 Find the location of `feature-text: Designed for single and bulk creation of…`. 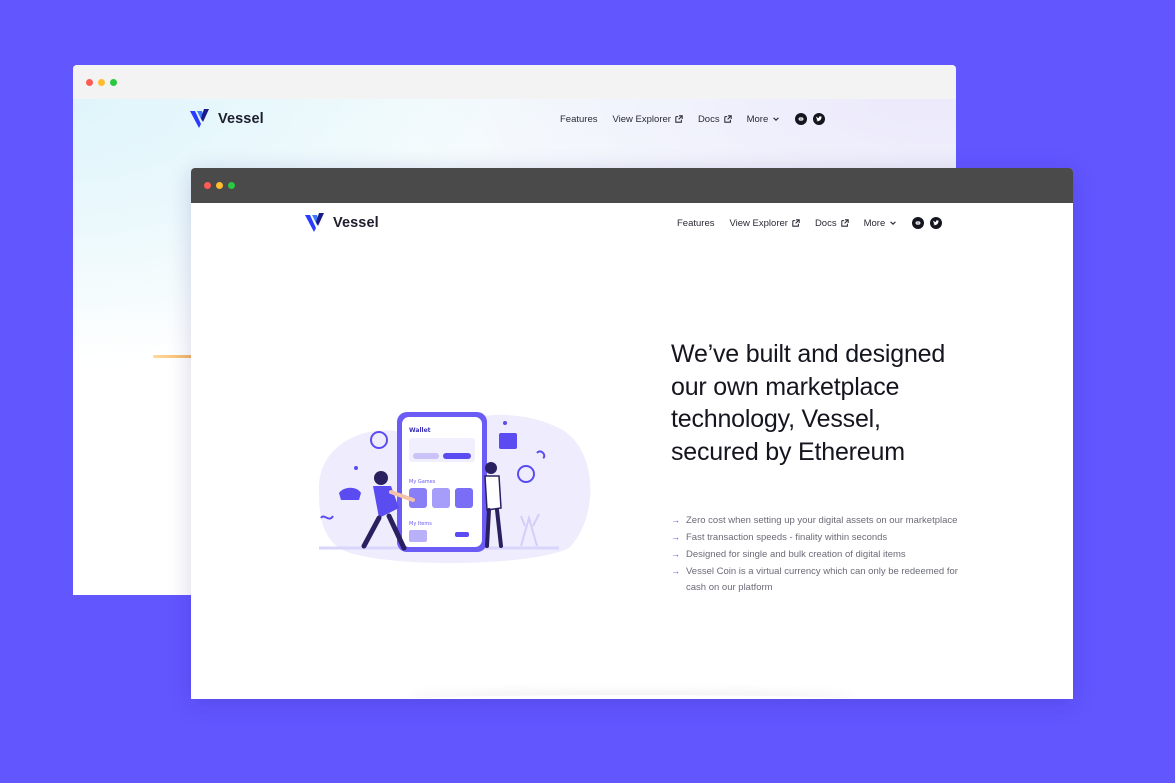

feature-text: Designed for single and bulk creation of… is located at coordinates (796, 554).